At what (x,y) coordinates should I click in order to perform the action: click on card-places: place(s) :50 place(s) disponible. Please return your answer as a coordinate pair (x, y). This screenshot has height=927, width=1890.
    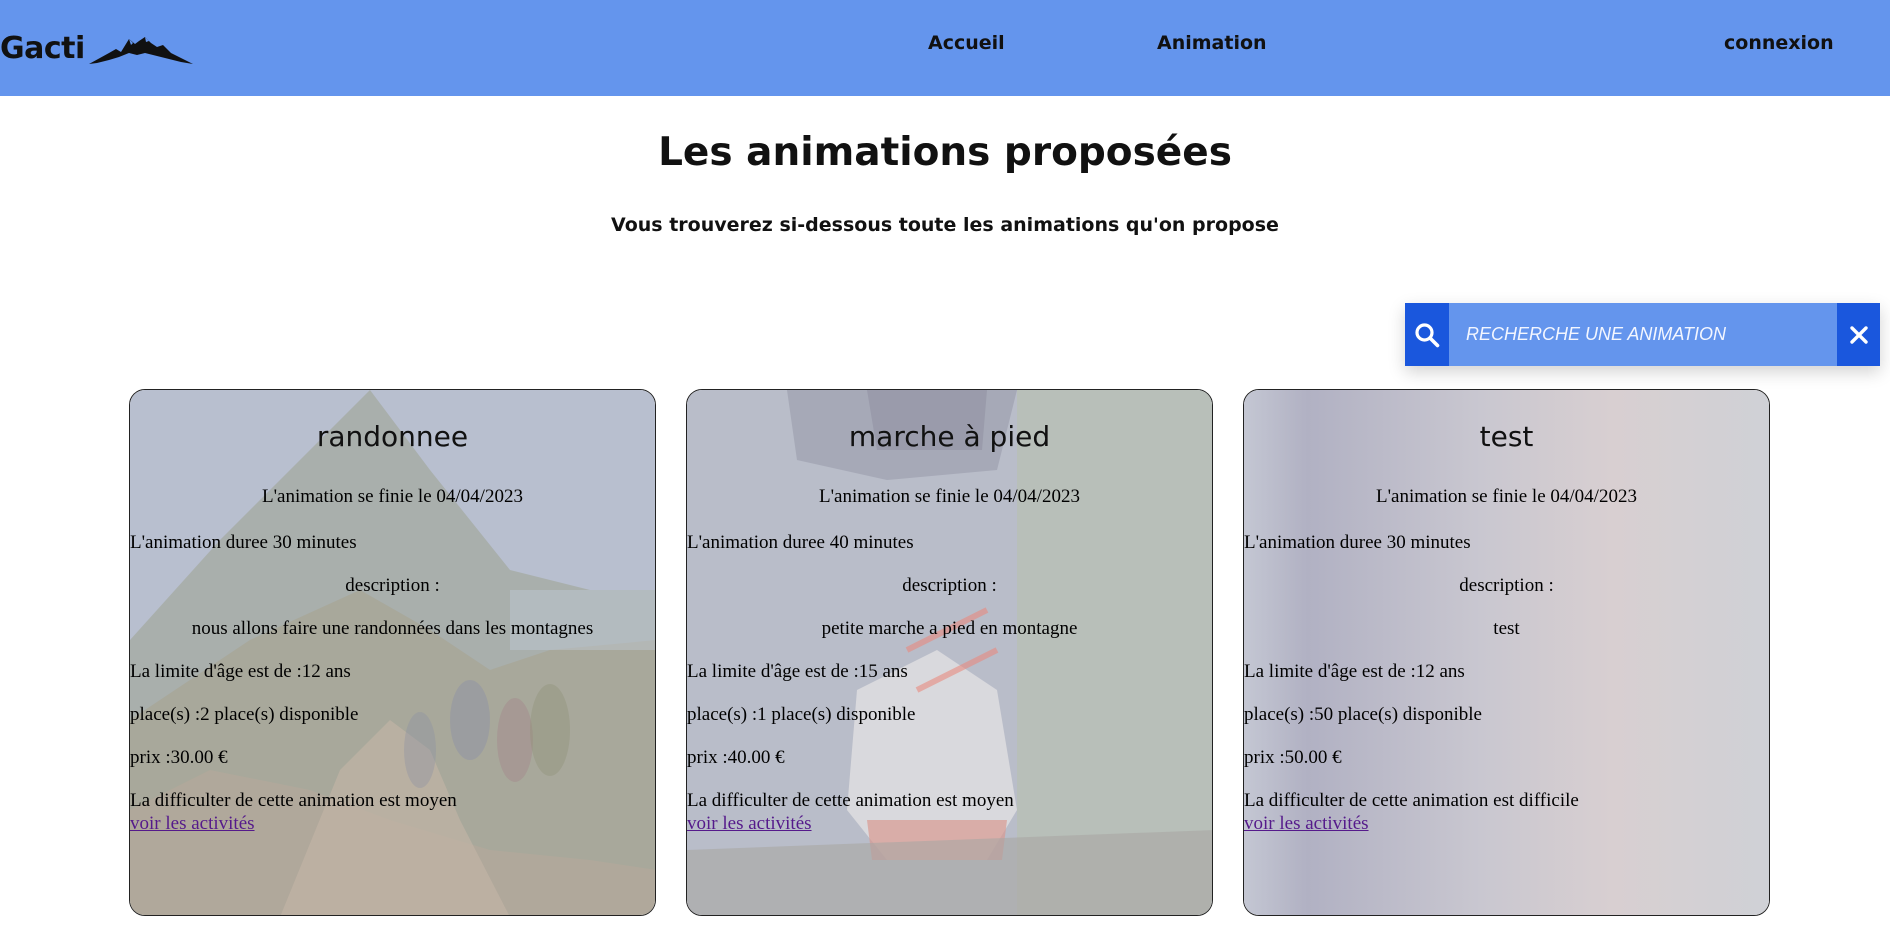
    Looking at the image, I should click on (1363, 714).